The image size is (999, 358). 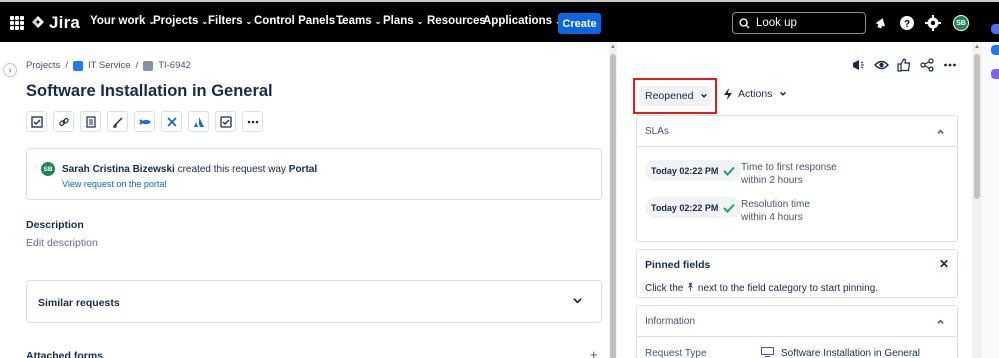 What do you see at coordinates (38, 22) in the screenshot?
I see `jira-logo-icon` at bounding box center [38, 22].